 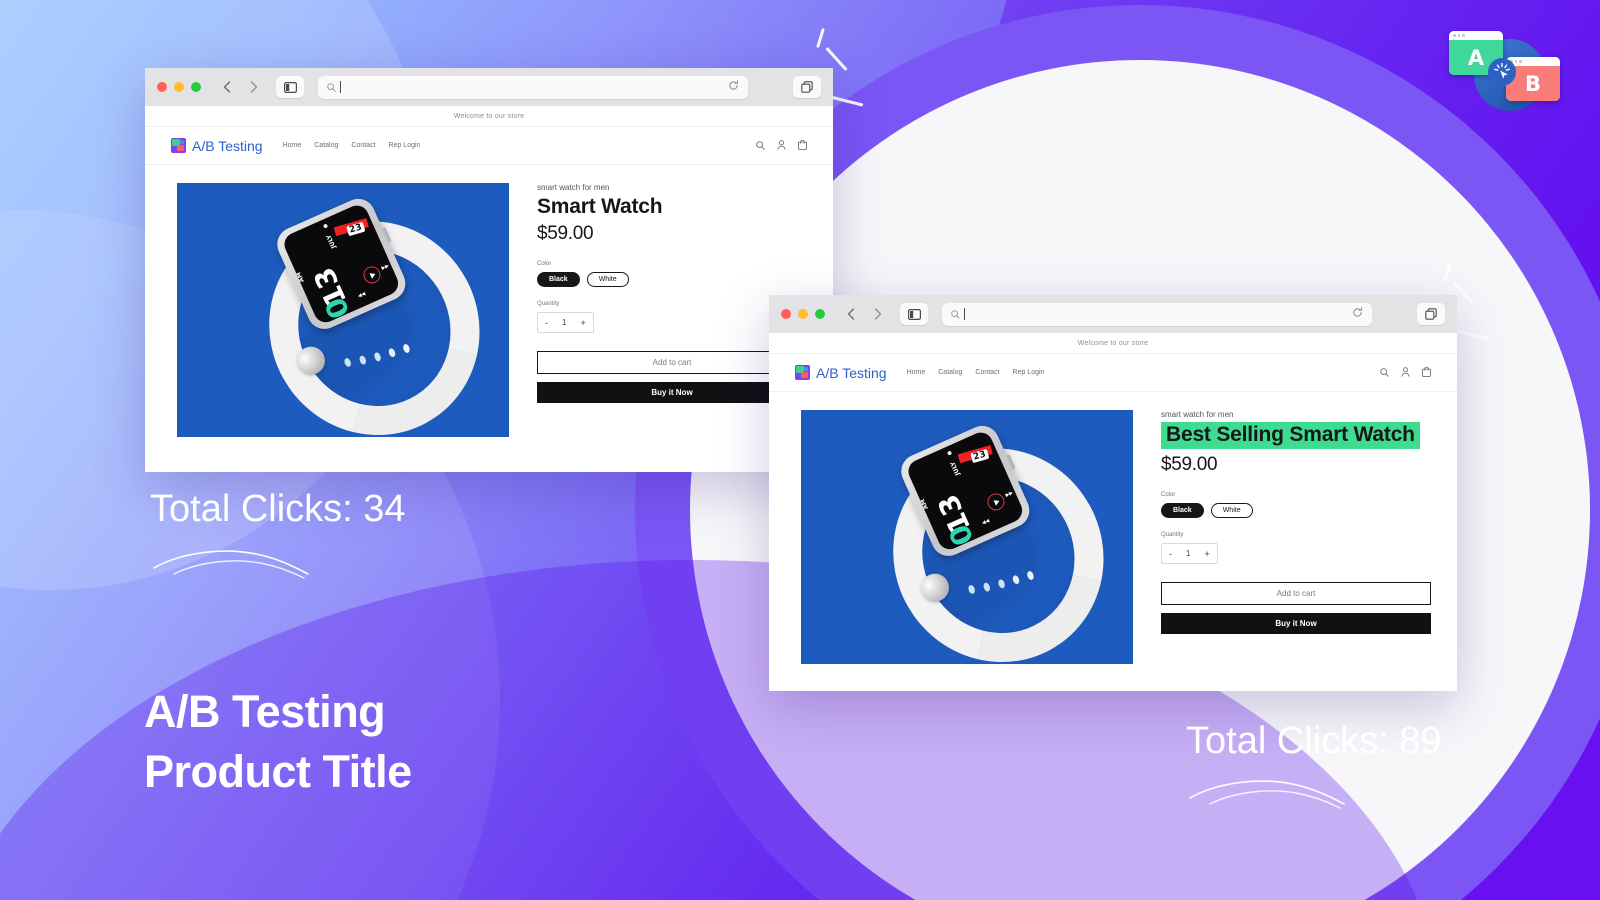 I want to click on store-announcement-a: Welcome to our store, so click(x=489, y=116).